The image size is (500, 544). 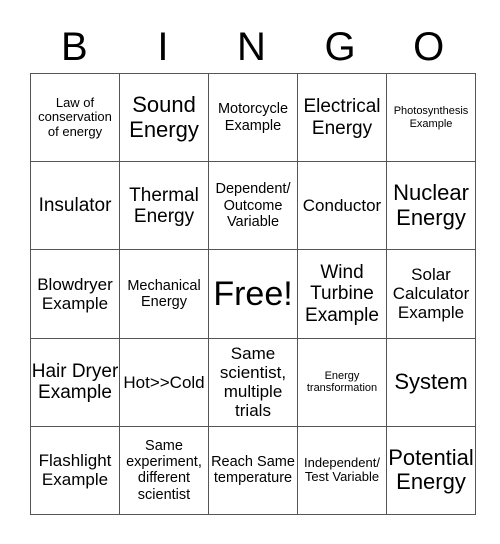 What do you see at coordinates (75, 206) in the screenshot?
I see `bingo-cell: Insulator` at bounding box center [75, 206].